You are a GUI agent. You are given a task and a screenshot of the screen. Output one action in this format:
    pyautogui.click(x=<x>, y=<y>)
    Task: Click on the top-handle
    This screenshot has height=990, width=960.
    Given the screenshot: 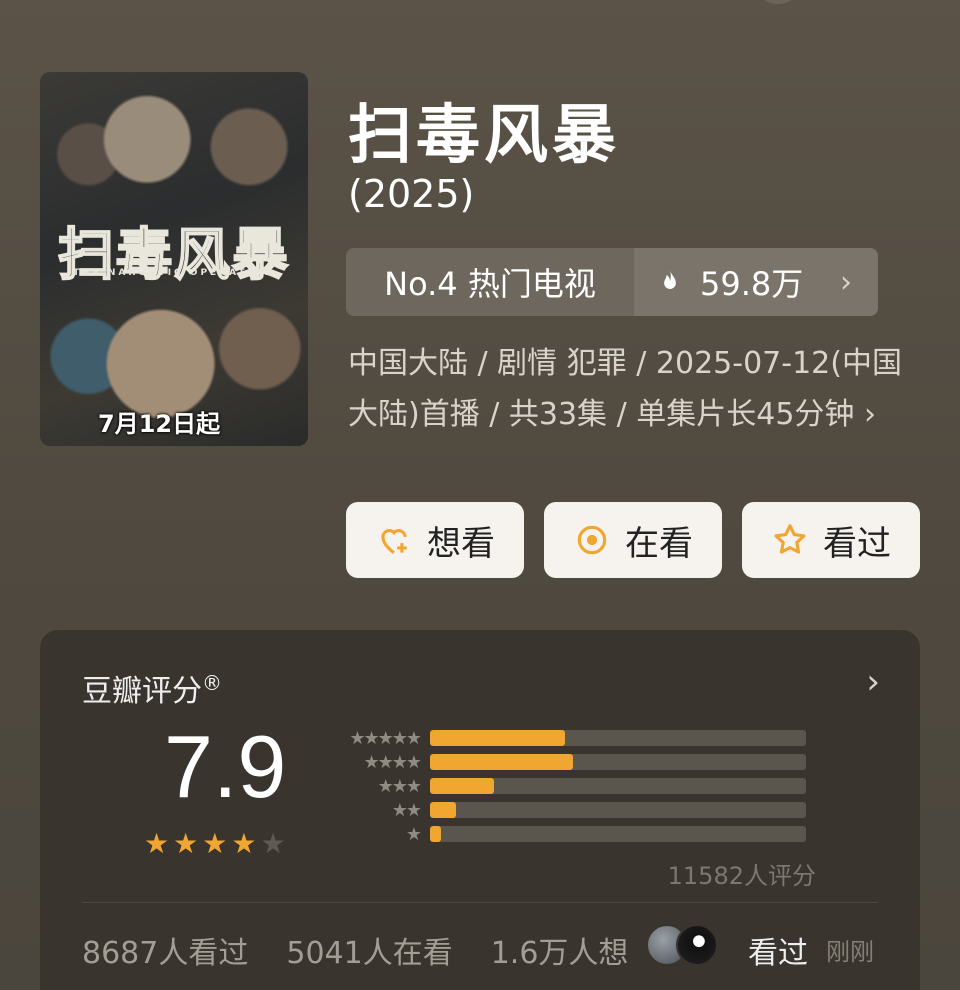 What is the action you would take?
    pyautogui.click(x=778, y=2)
    